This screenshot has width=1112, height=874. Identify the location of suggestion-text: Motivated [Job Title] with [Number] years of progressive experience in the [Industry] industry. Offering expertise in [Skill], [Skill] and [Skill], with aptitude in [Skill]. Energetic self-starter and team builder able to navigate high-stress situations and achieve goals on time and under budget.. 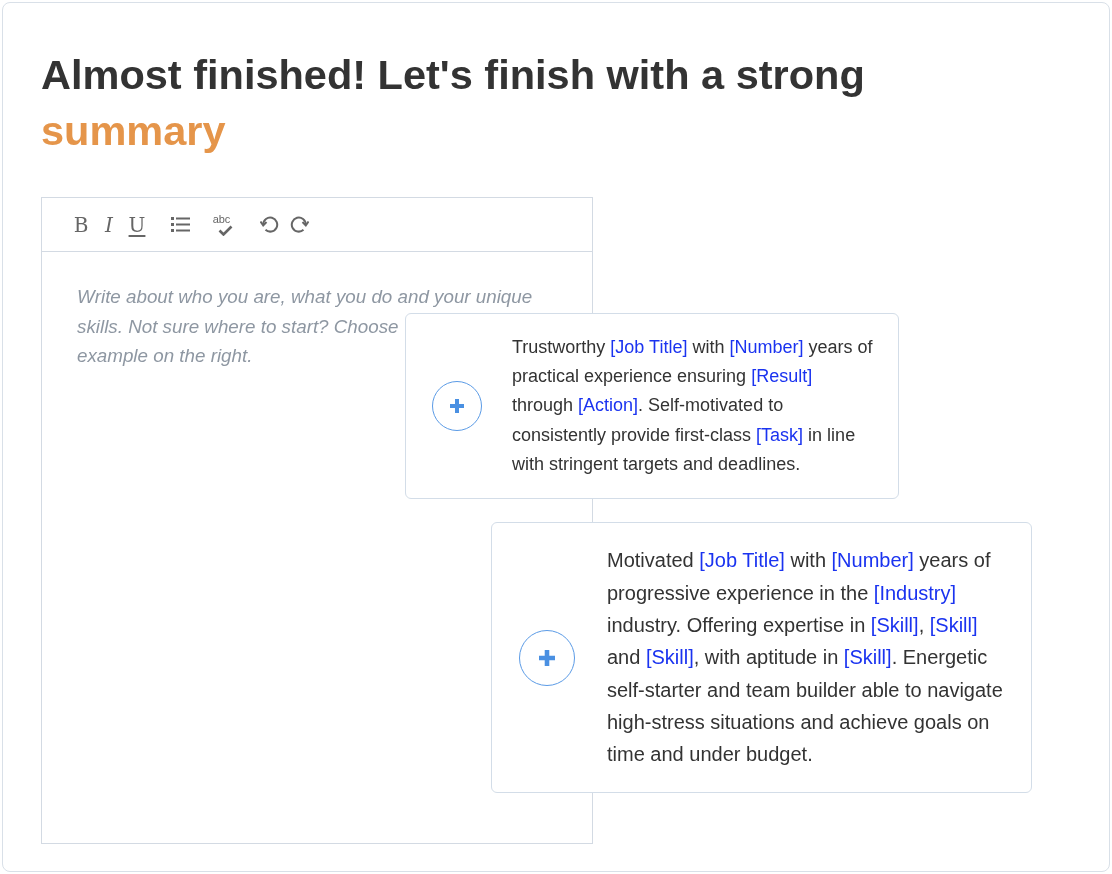
(805, 658).